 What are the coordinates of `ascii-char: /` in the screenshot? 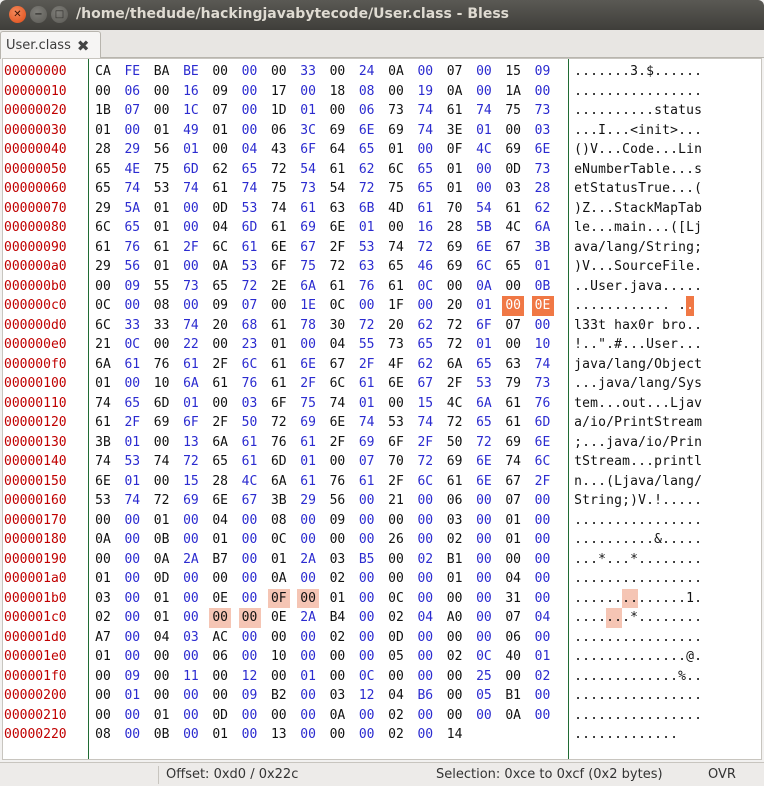 It's located at (642, 443).